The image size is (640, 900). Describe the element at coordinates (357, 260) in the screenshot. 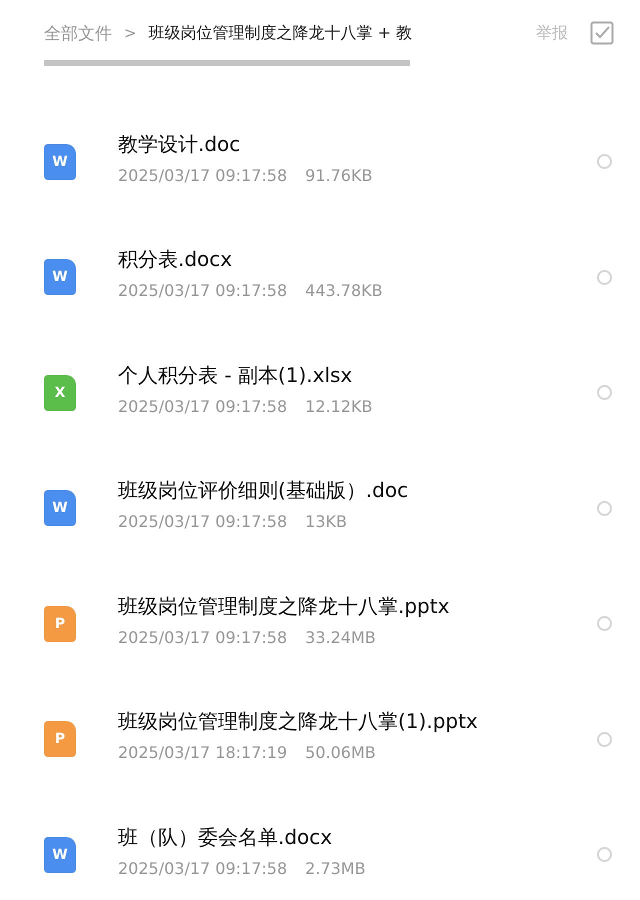

I see `file-name: 积分表.docx` at that location.